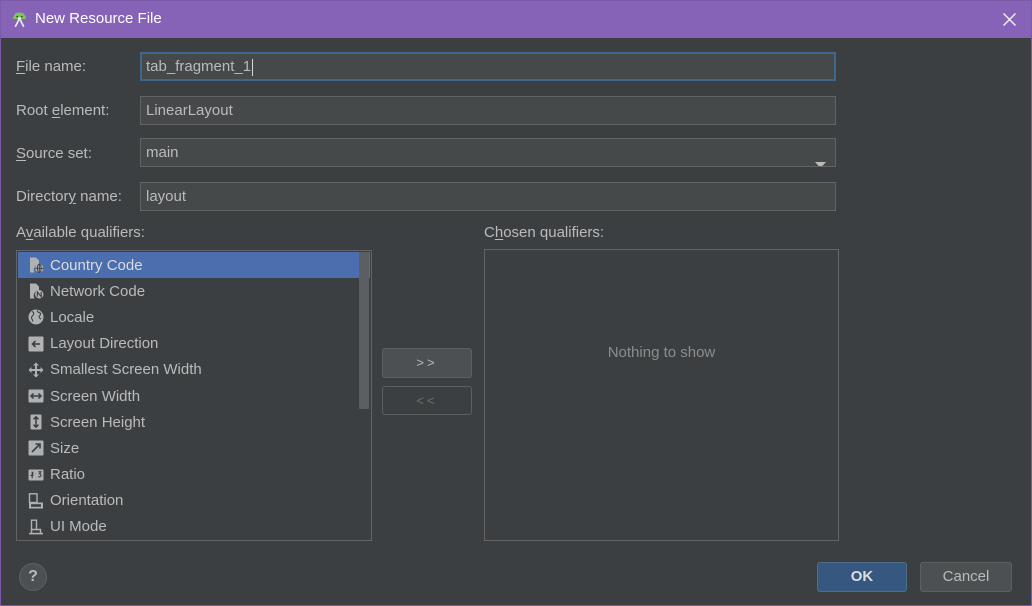  What do you see at coordinates (78, 527) in the screenshot?
I see `list-item-label: UI Mode` at bounding box center [78, 527].